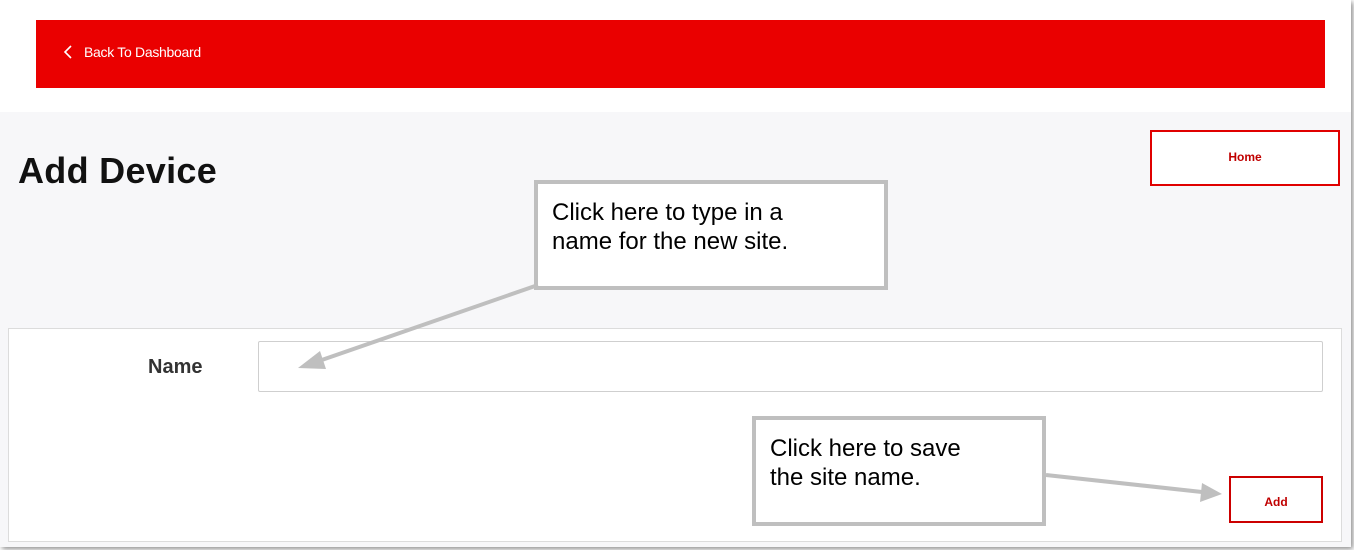 The width and height of the screenshot is (1354, 550). Describe the element at coordinates (670, 241) in the screenshot. I see `callout-text-line: name for the new site.` at that location.